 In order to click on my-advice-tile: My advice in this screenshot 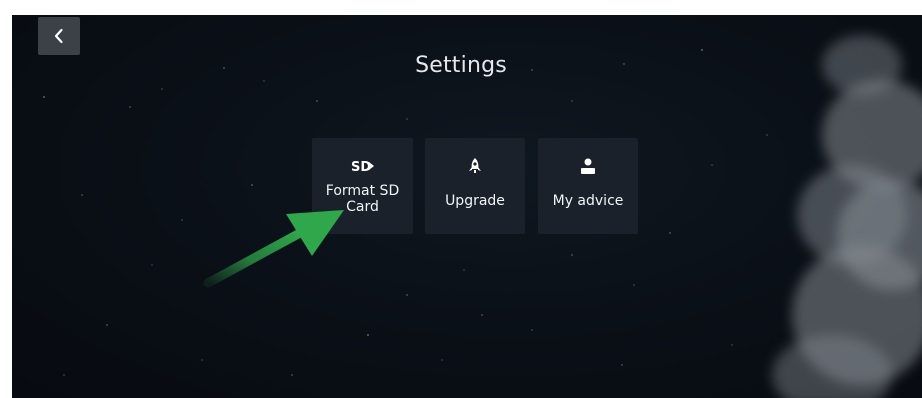, I will do `click(588, 186)`.